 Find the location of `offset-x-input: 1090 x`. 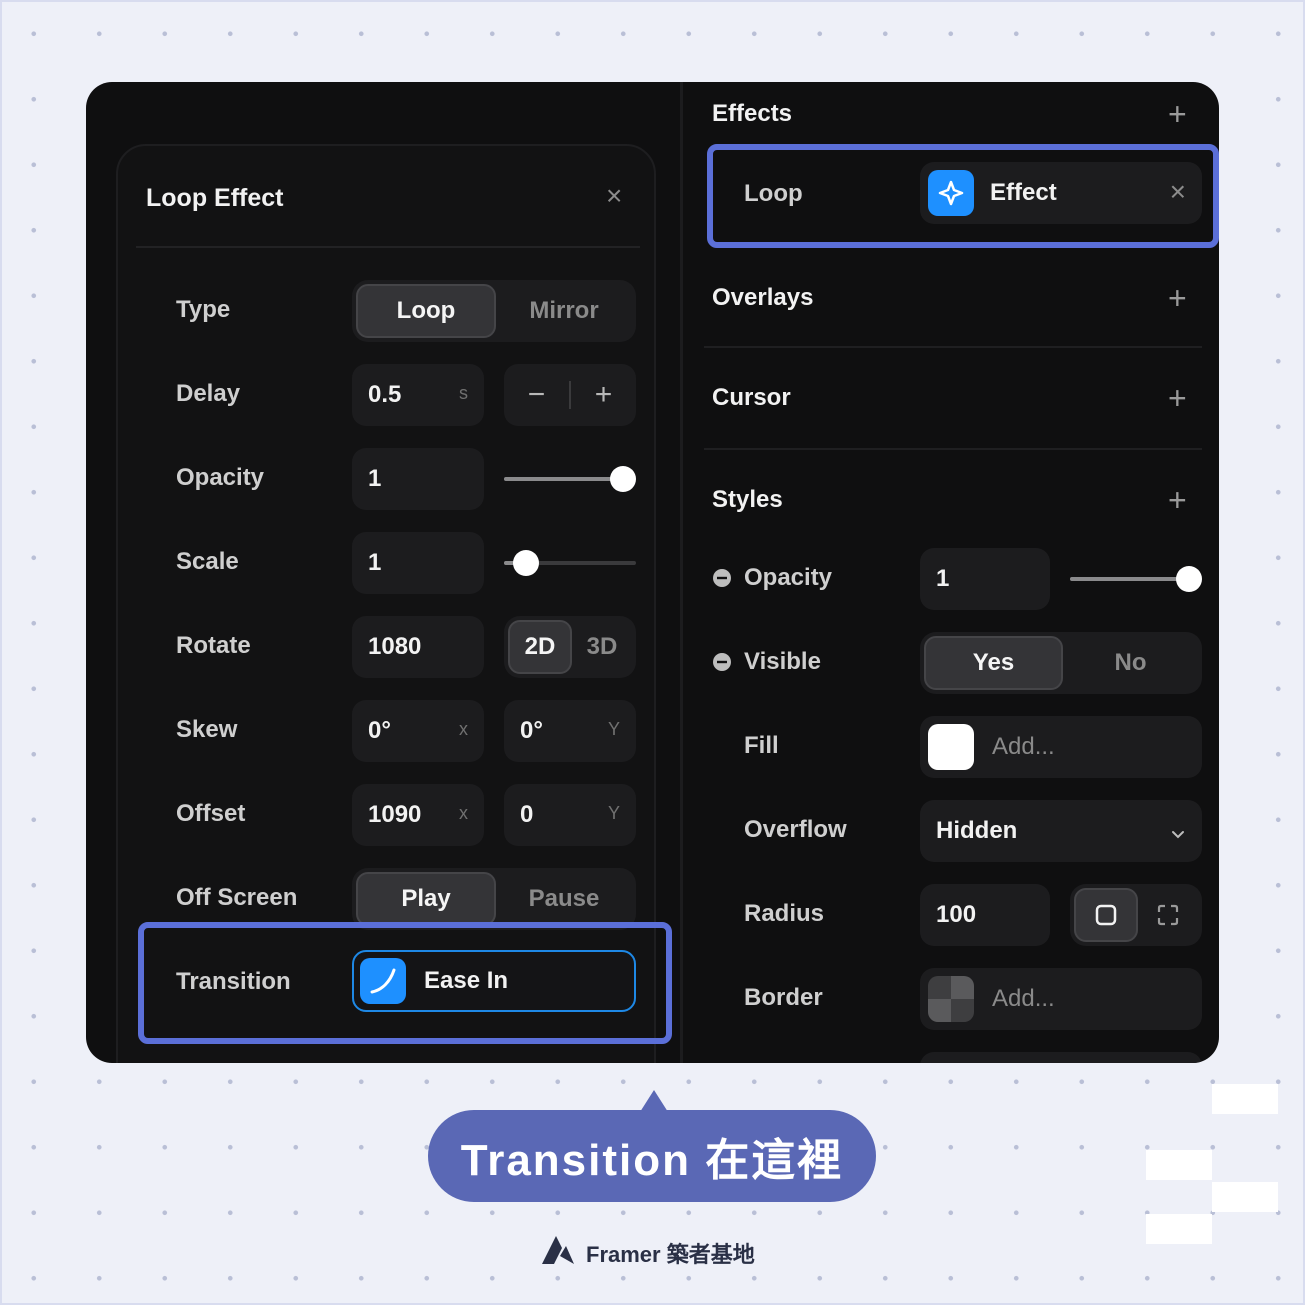

offset-x-input: 1090 x is located at coordinates (418, 815).